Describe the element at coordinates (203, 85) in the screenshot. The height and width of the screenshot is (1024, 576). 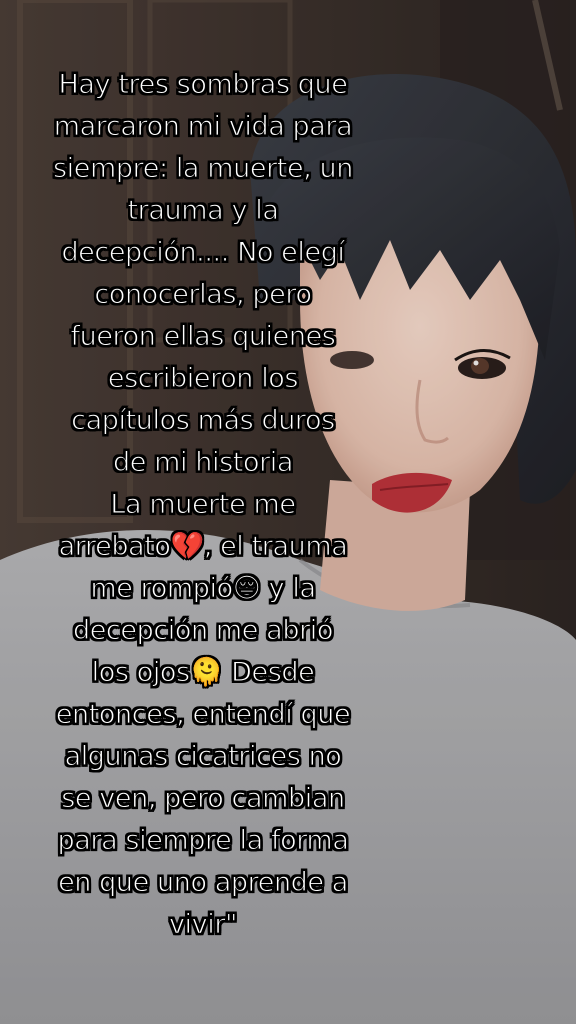
I see `caption-line: Hay tres sombras que` at that location.